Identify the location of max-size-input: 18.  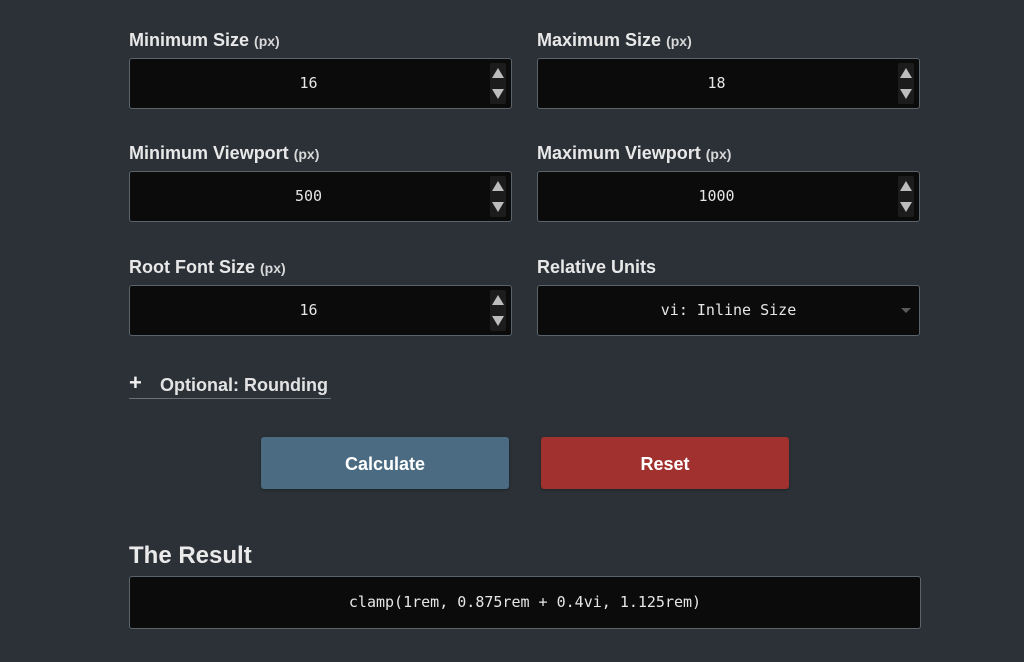
(728, 83).